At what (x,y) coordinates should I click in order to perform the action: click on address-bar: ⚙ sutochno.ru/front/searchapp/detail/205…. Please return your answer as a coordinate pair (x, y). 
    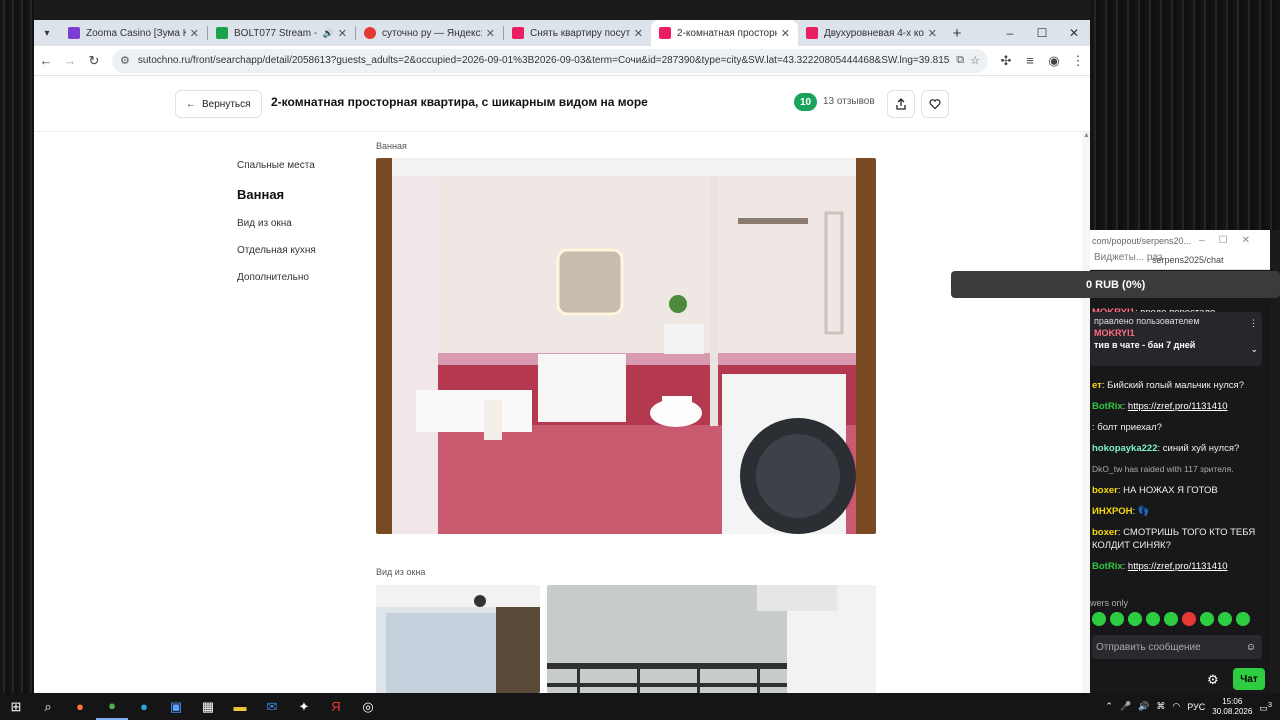
    Looking at the image, I should click on (550, 60).